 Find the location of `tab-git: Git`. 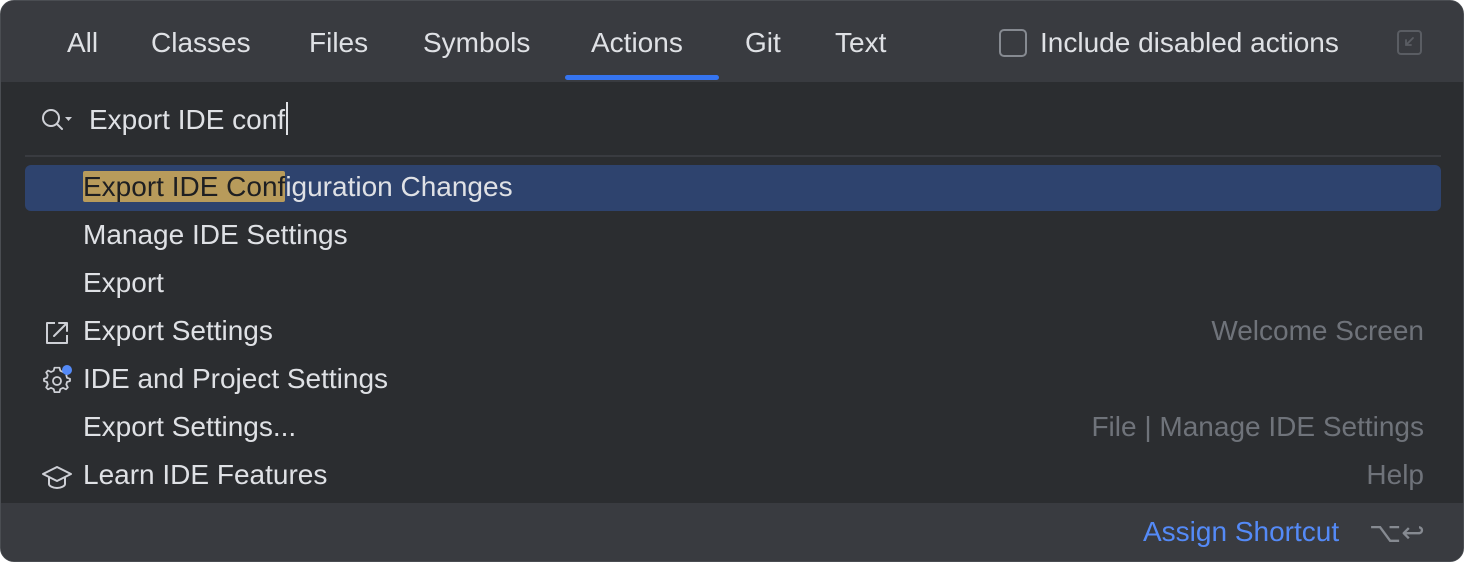

tab-git: Git is located at coordinates (763, 41).